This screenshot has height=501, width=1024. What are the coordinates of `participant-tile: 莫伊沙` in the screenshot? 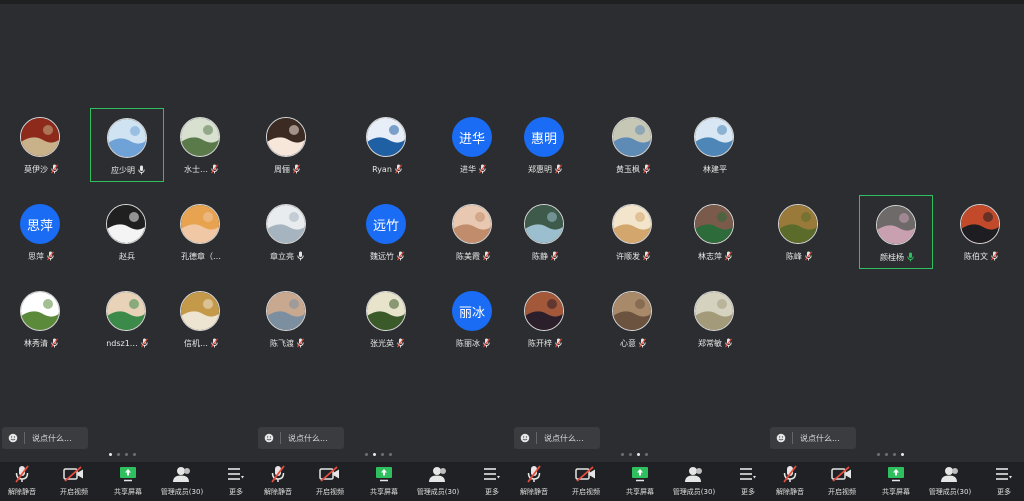 It's located at (41, 145).